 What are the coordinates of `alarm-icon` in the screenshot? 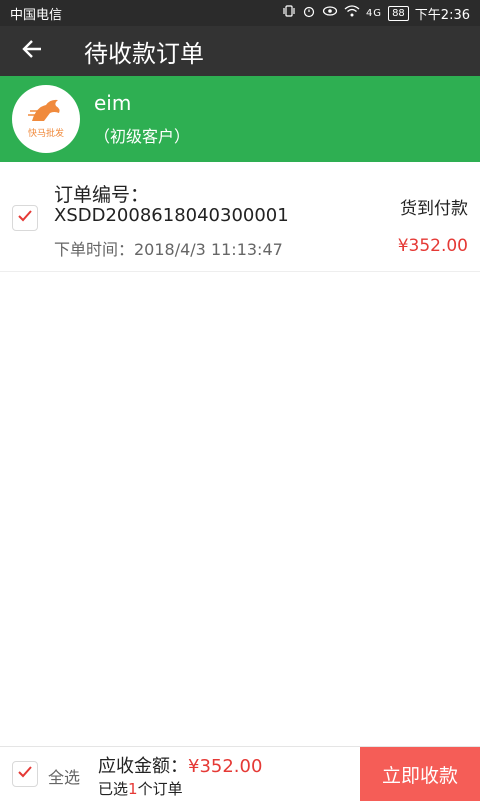 It's located at (309, 13).